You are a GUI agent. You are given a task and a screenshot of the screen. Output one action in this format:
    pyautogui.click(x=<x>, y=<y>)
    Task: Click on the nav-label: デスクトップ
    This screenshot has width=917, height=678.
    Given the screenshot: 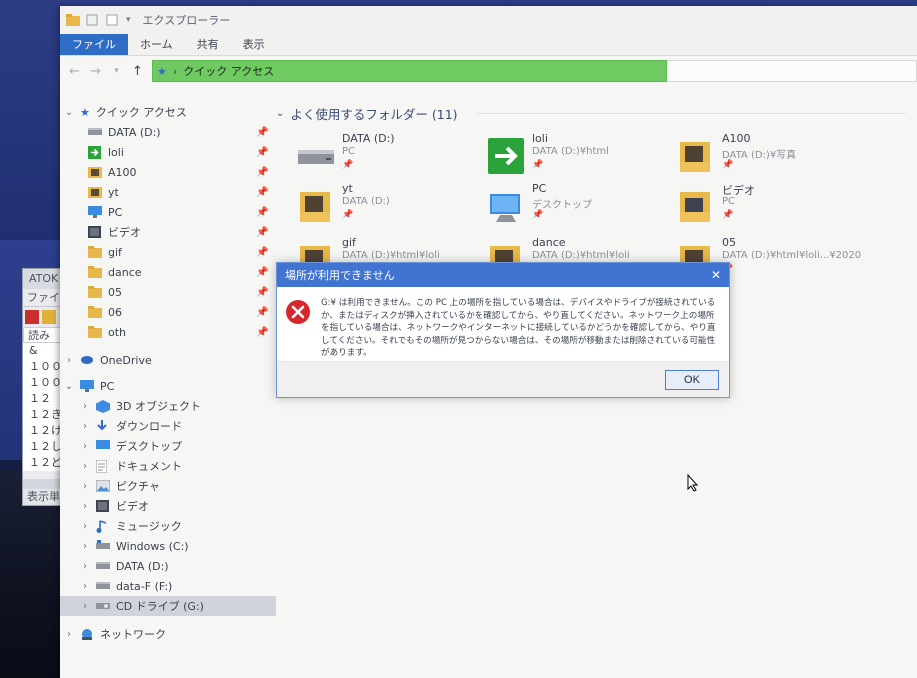 What is the action you would take?
    pyautogui.click(x=149, y=446)
    